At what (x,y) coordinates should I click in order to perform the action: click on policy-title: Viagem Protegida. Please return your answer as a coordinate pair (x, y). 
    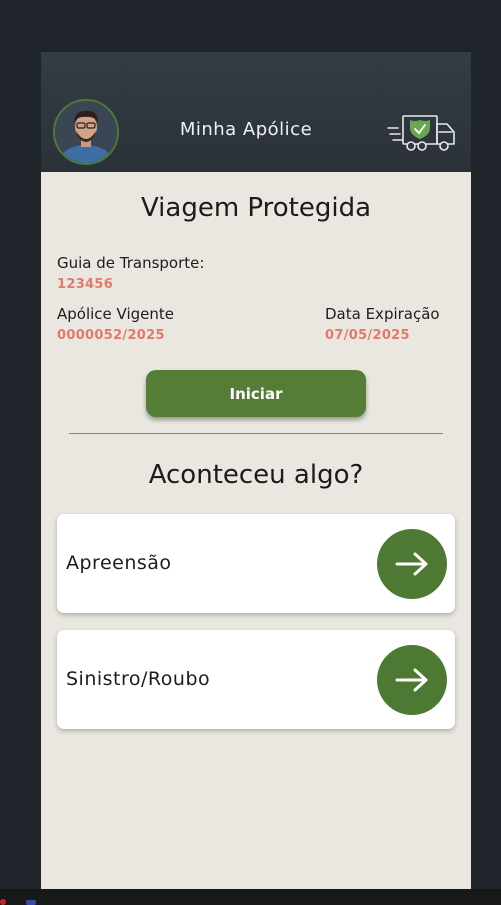
    Looking at the image, I should click on (256, 208).